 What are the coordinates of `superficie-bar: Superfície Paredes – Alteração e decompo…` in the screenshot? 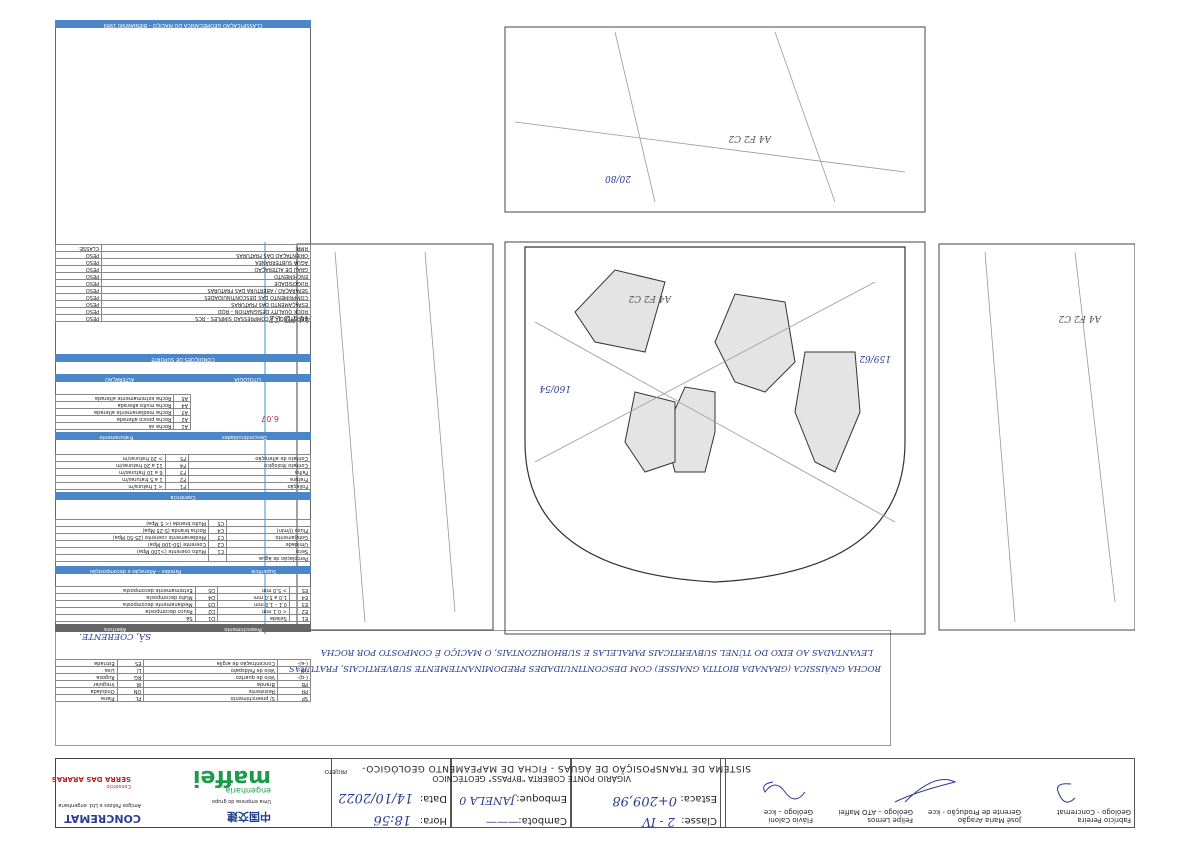 It's located at (183, 570).